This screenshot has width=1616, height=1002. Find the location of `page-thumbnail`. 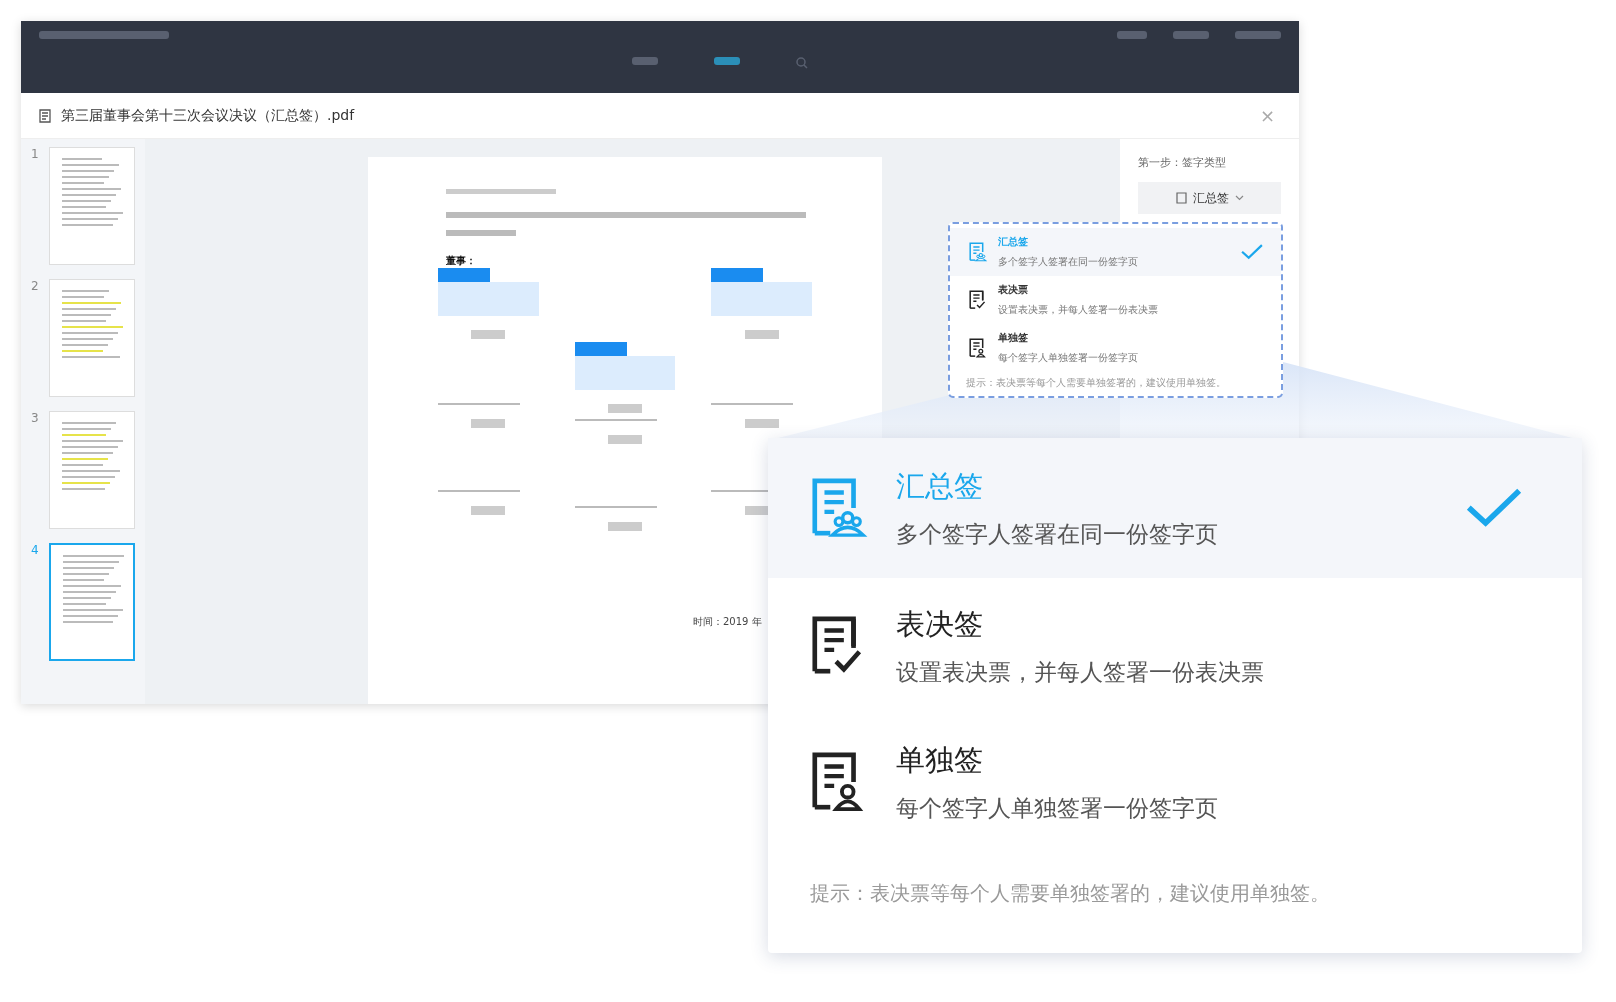

page-thumbnail is located at coordinates (92, 602).